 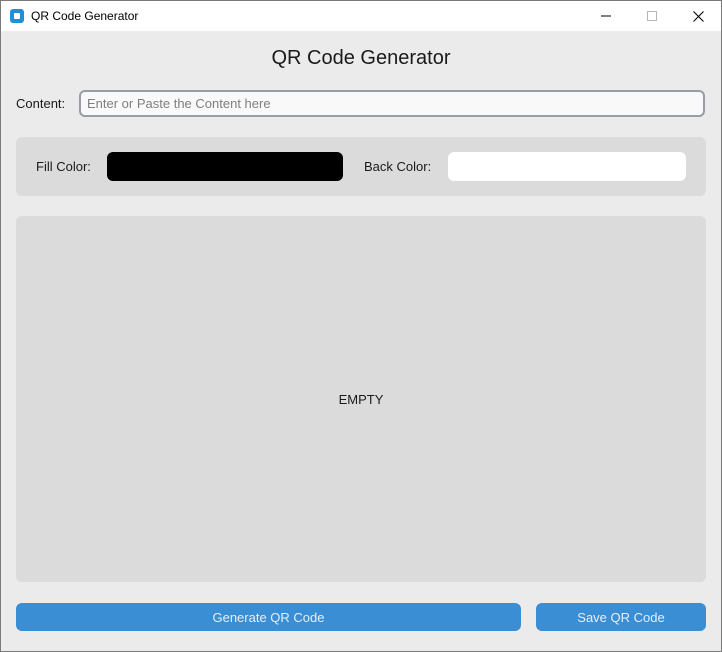 I want to click on color-settings-frame: Fill Color: Back Color:, so click(x=361, y=166).